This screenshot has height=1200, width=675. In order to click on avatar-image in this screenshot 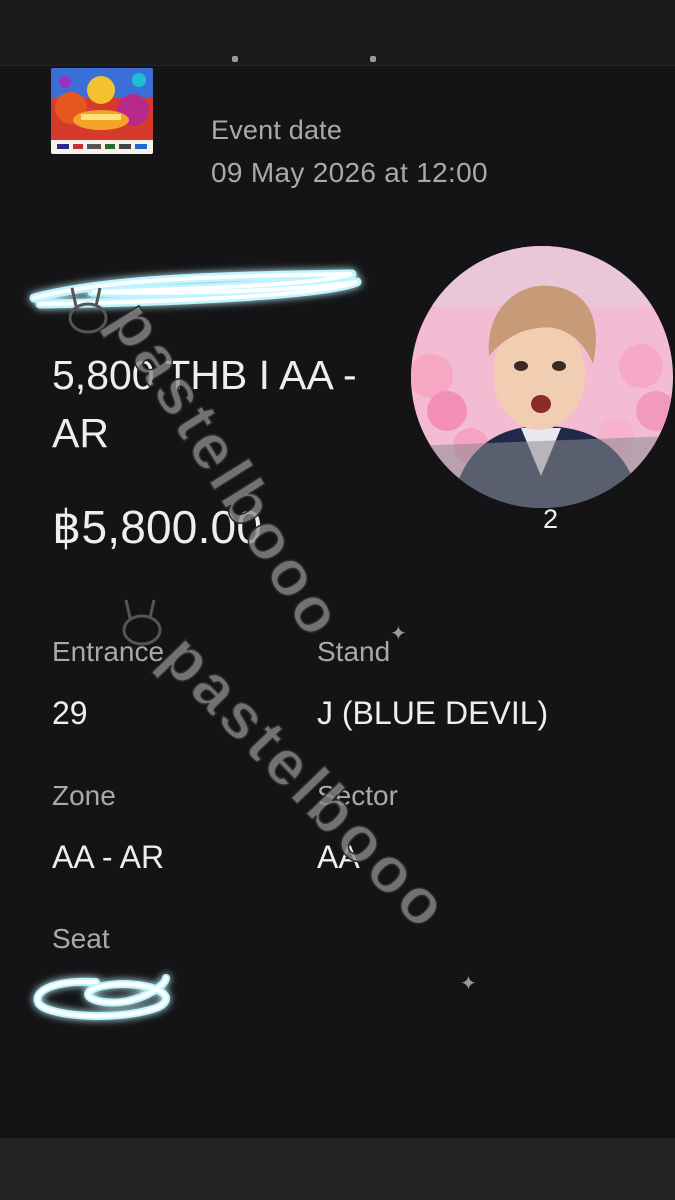, I will do `click(542, 377)`.